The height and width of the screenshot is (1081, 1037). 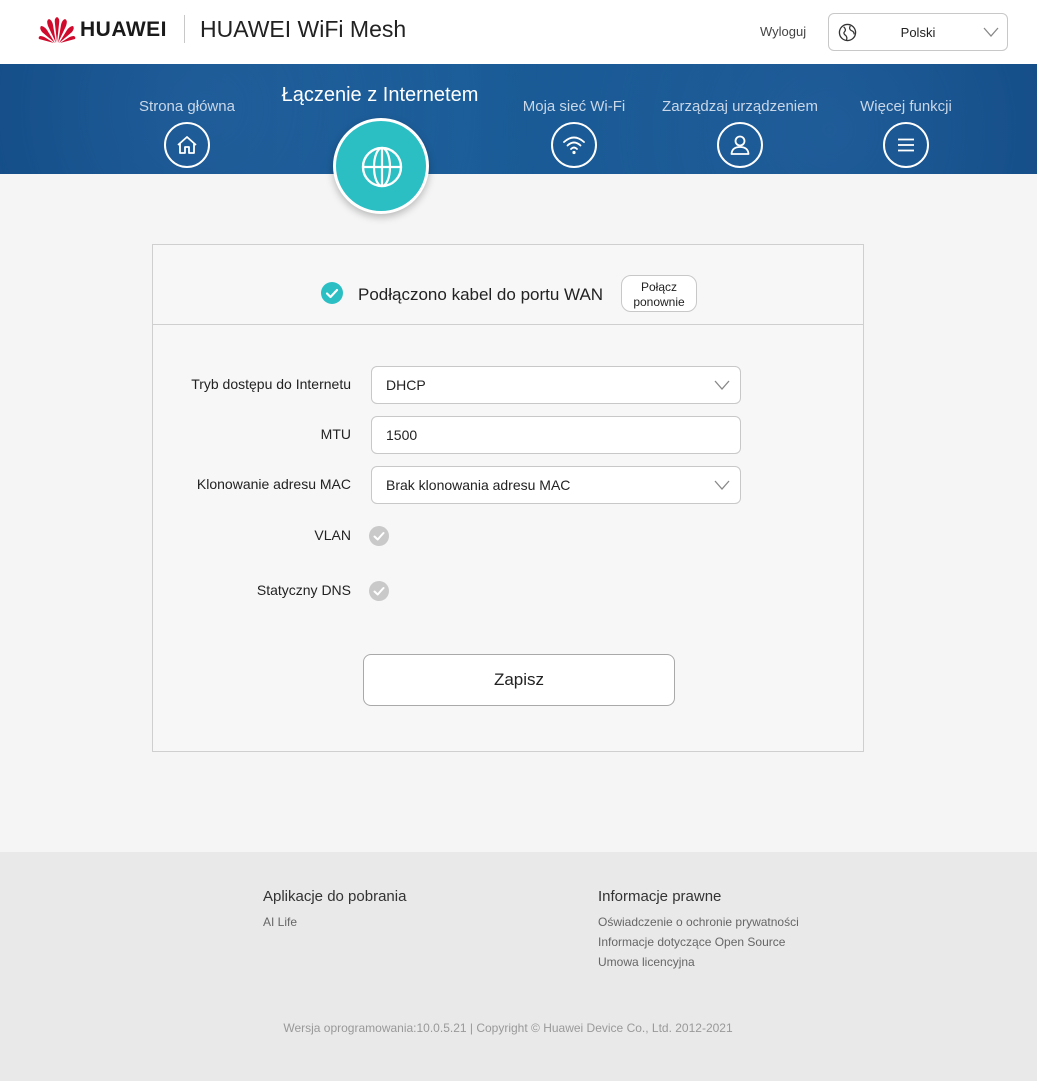 What do you see at coordinates (303, 29) in the screenshot?
I see `product-title: HUAWEI WiFi Mesh` at bounding box center [303, 29].